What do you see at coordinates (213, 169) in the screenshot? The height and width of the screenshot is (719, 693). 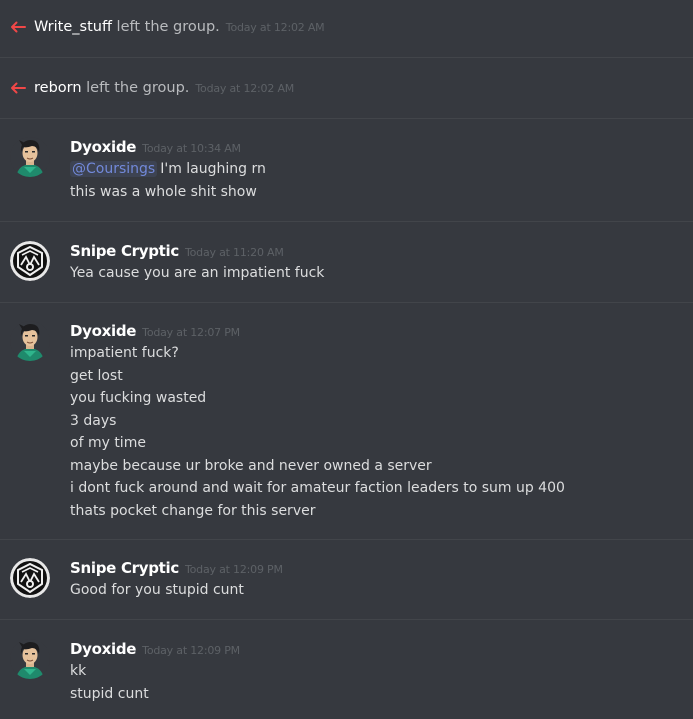 I see `message-text: I'm laughing rn` at bounding box center [213, 169].